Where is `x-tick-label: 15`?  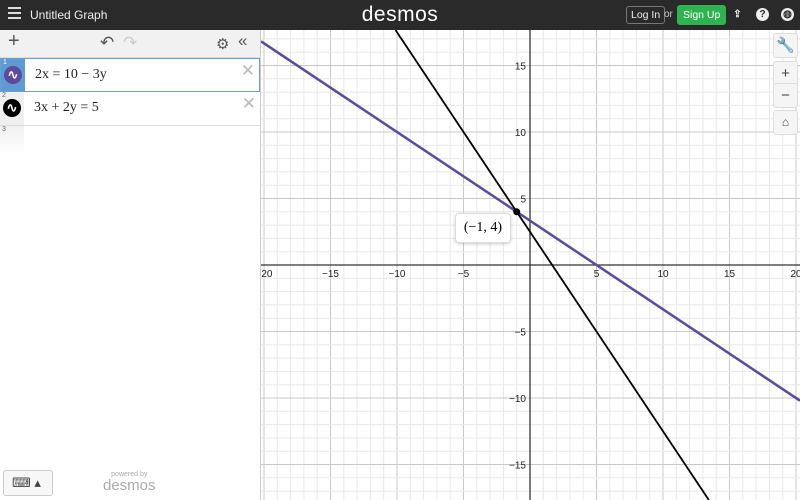 x-tick-label: 15 is located at coordinates (730, 274).